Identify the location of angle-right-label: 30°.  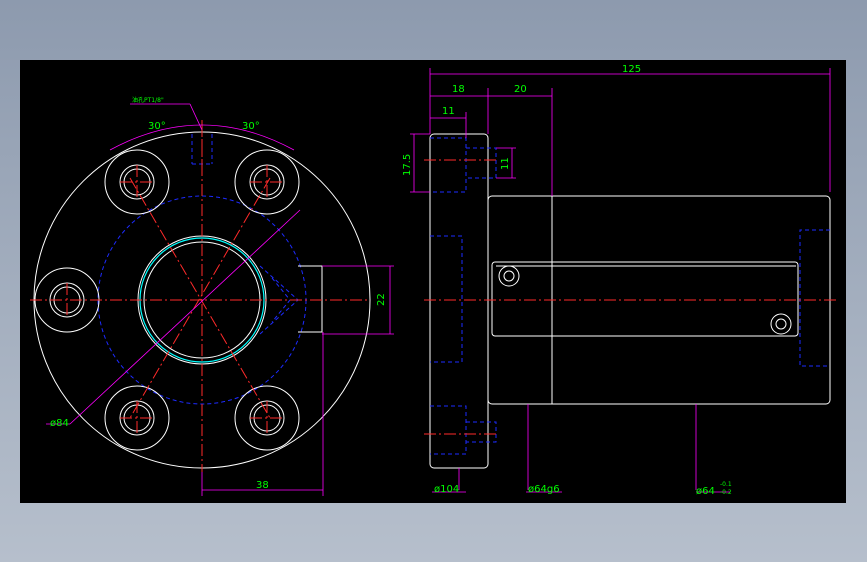
(251, 126).